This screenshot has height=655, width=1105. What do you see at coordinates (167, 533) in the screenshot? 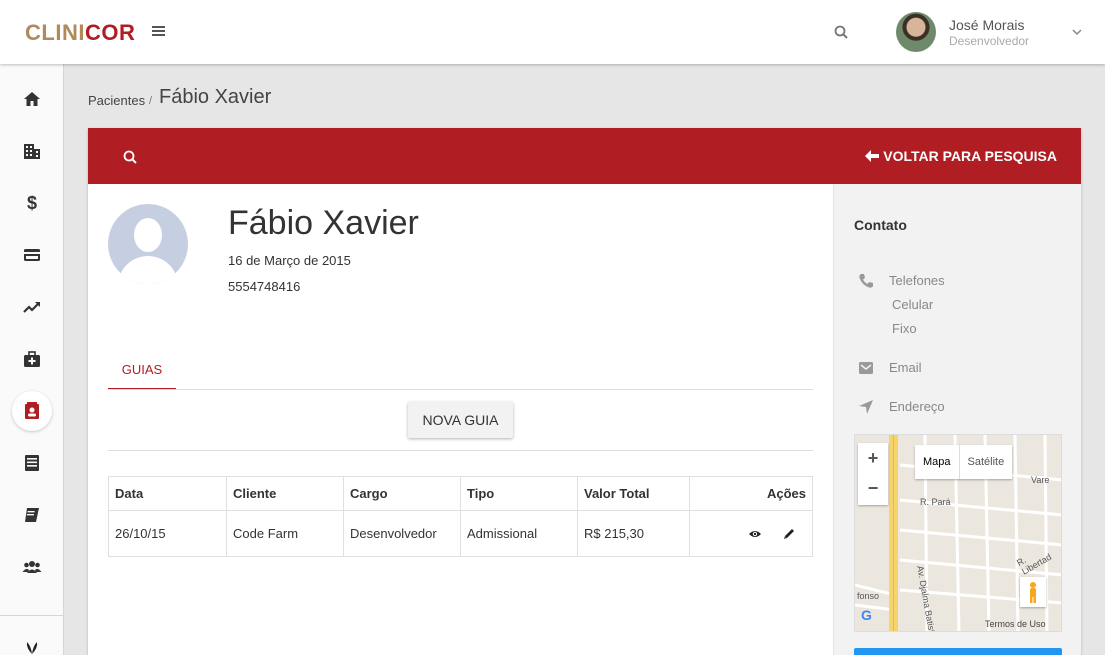
I see `cell-data: 26/10/15` at bounding box center [167, 533].